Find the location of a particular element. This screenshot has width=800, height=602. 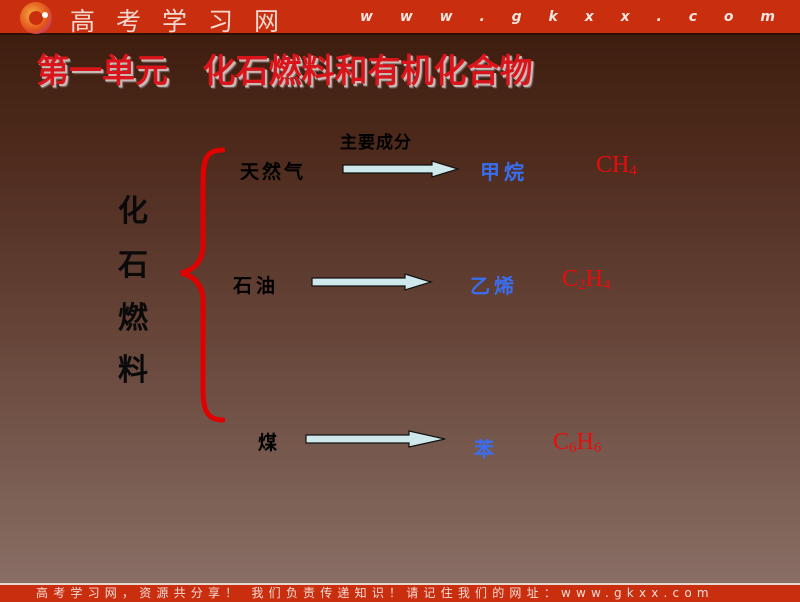

product-methane: 甲烷 is located at coordinates (504, 172).